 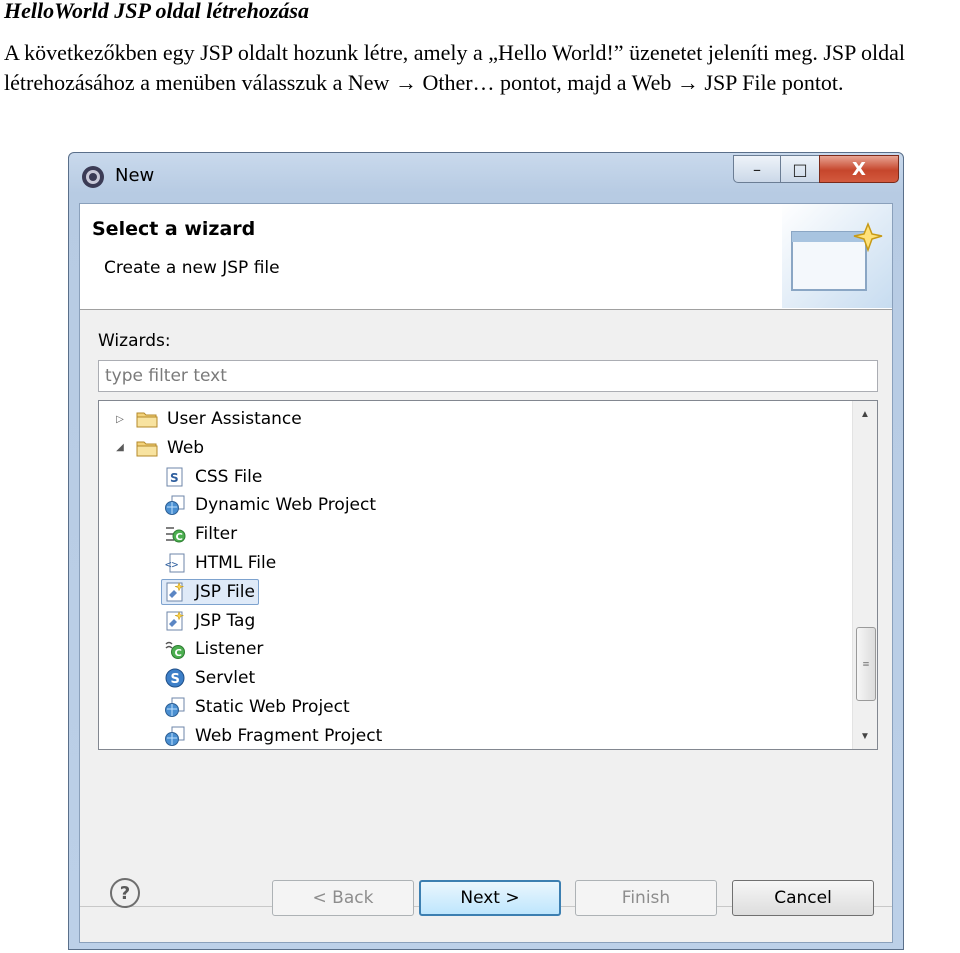 What do you see at coordinates (125, 893) in the screenshot?
I see `help-icon: ?` at bounding box center [125, 893].